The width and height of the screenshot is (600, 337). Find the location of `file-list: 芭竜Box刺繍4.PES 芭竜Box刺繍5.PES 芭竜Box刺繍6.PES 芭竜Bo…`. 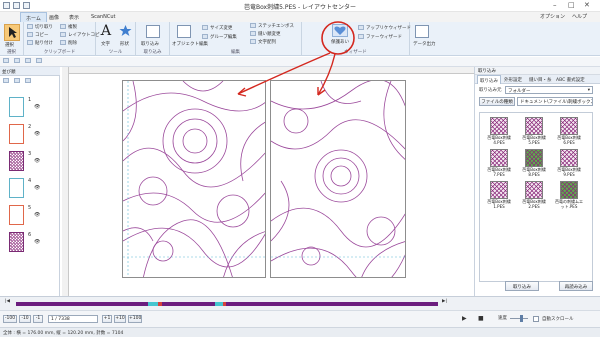

file-list: 芭竜Box刺繍4.PES 芭竜Box刺繍5.PES 芭竜Box刺繍6.PES 芭竜Bo… is located at coordinates (536, 197).